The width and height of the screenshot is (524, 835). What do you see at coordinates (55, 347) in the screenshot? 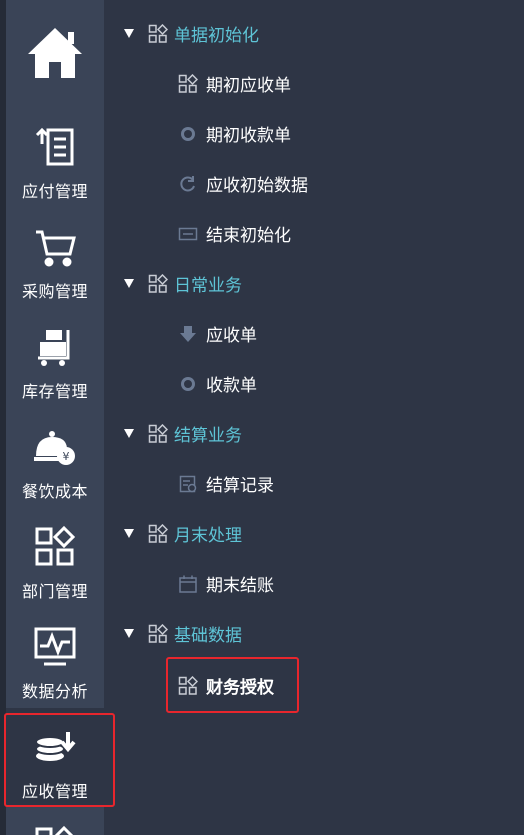
I see `inventory-cart-icon` at bounding box center [55, 347].